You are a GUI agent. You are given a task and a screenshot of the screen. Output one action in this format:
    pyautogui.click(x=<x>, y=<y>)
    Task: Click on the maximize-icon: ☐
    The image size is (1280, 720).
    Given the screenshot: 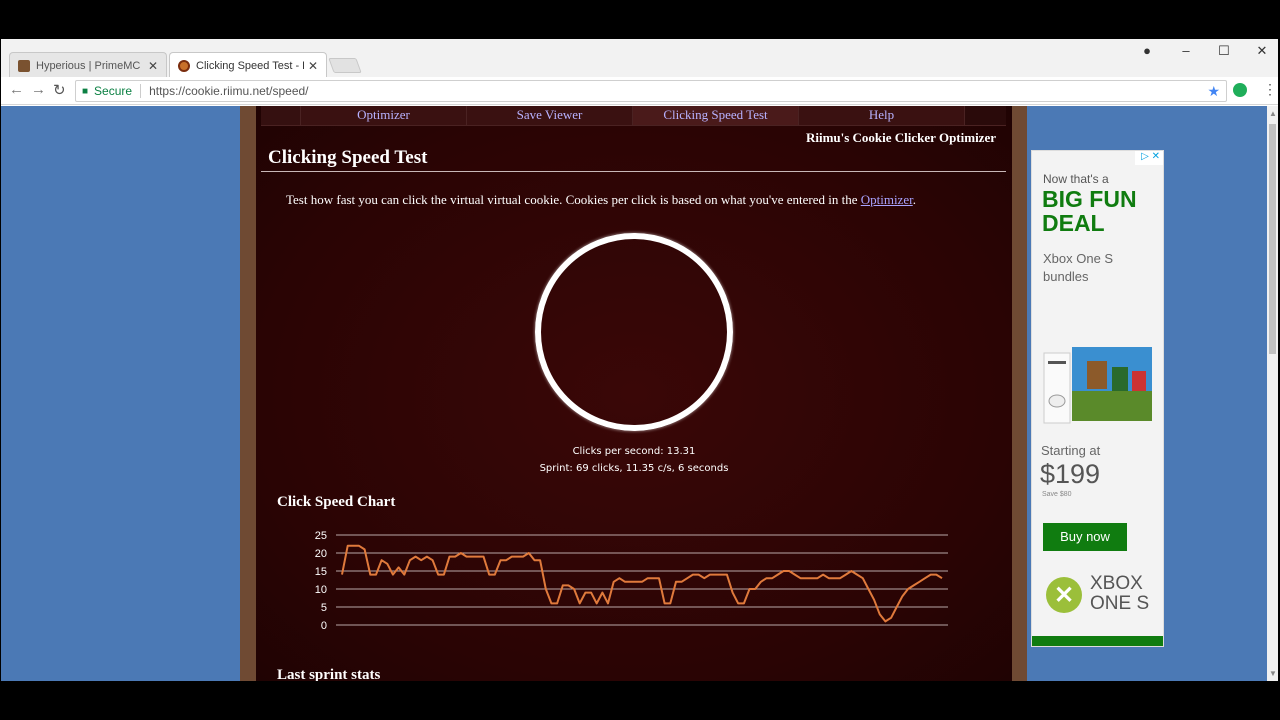 What is the action you would take?
    pyautogui.click(x=1224, y=51)
    